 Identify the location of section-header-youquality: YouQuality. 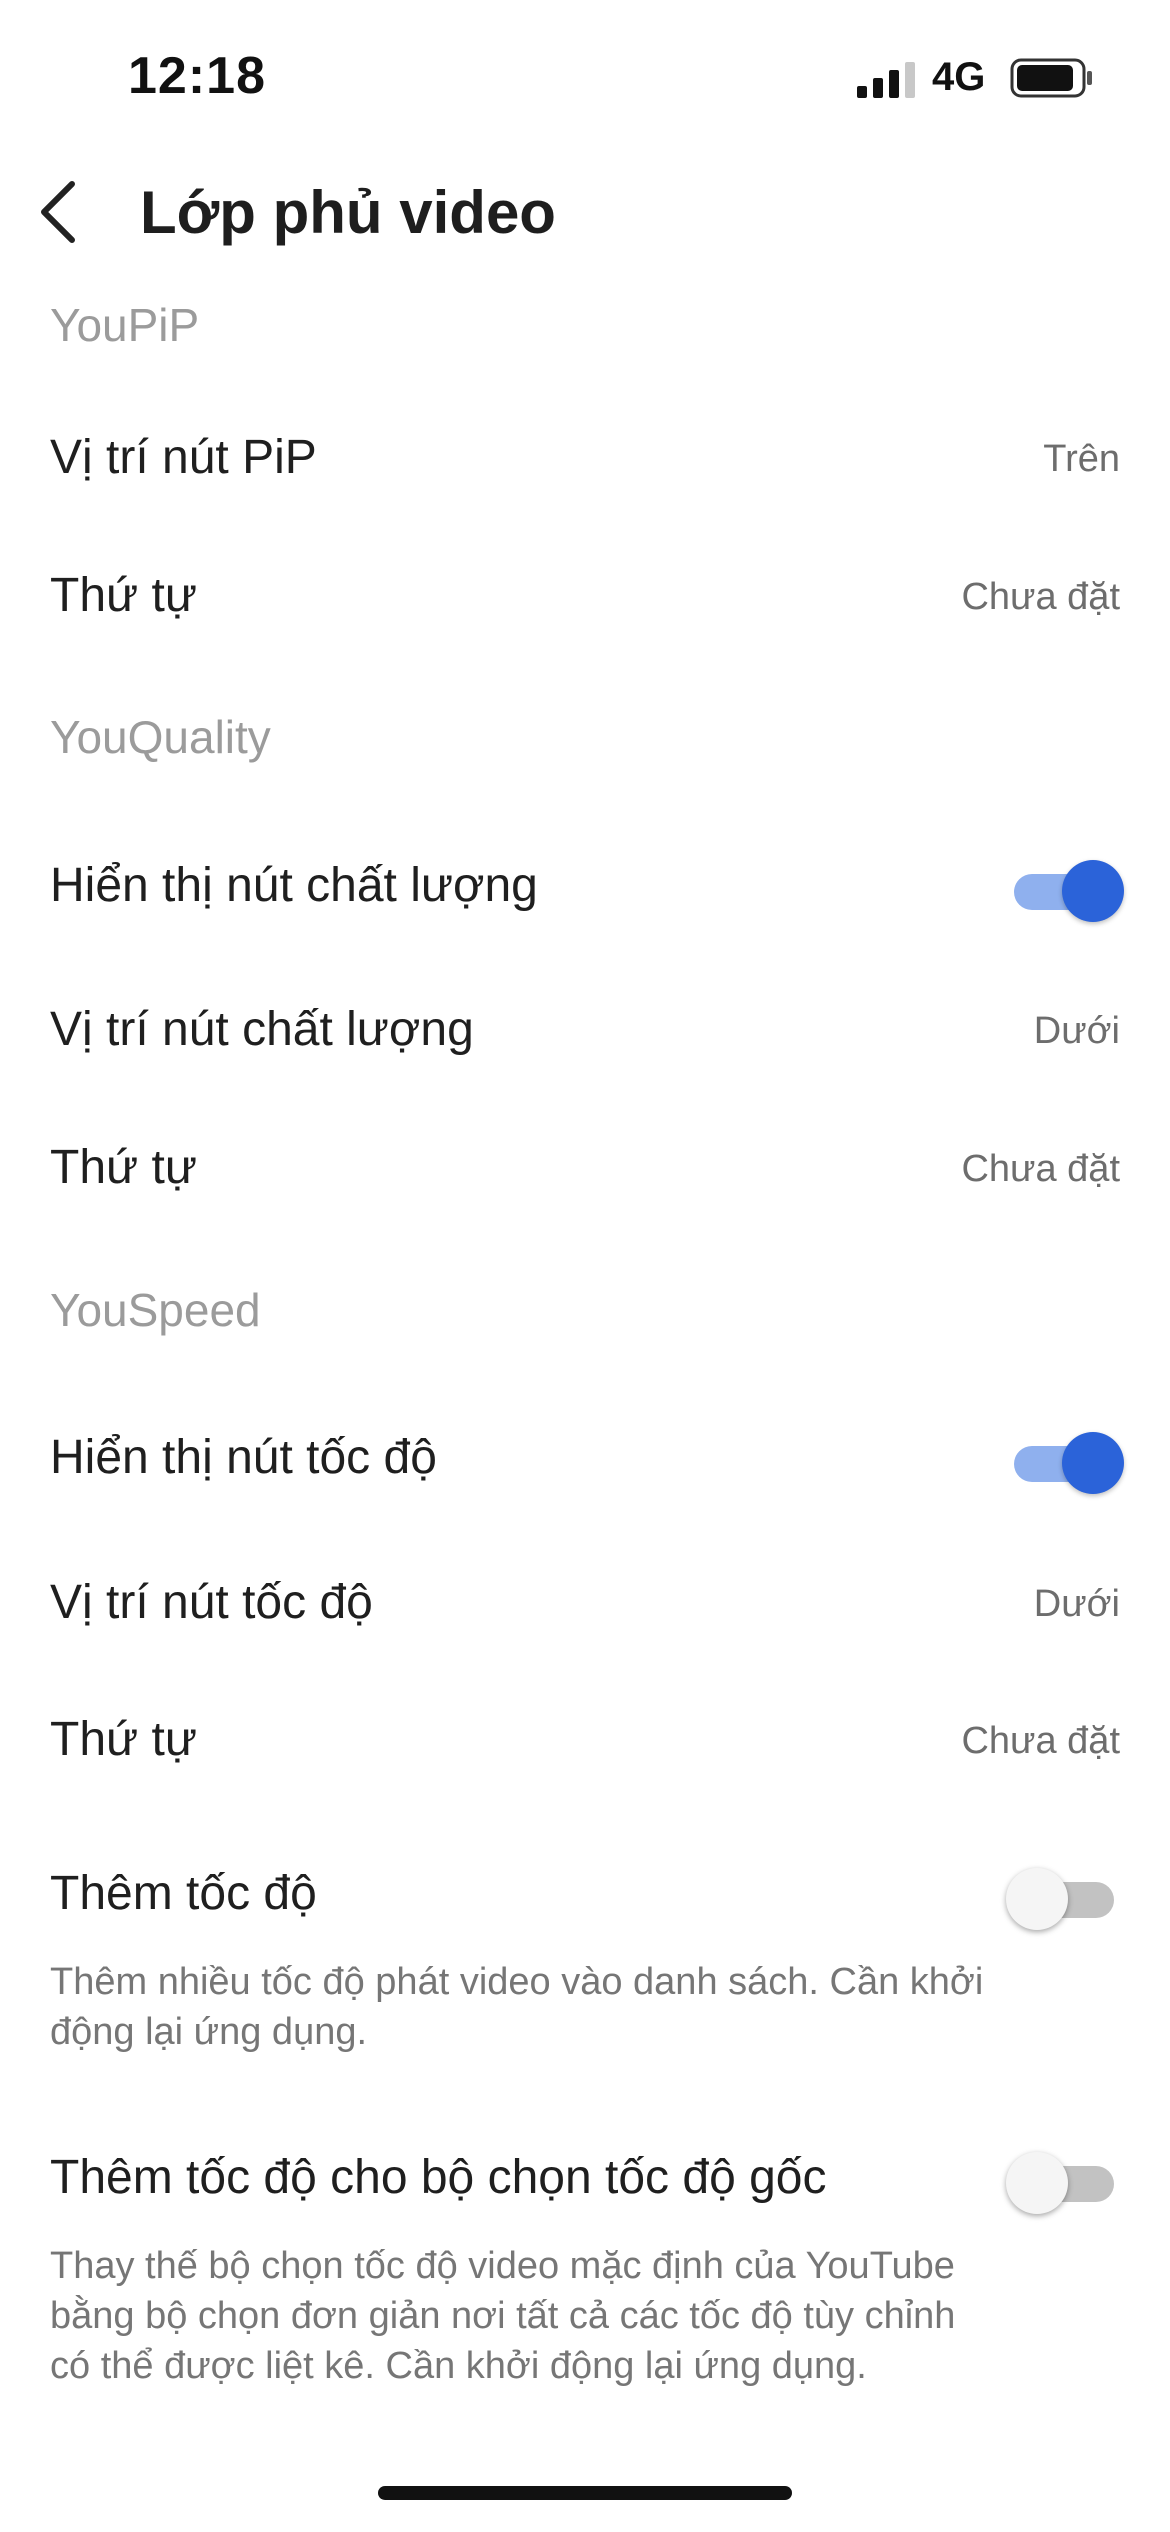
(160, 737).